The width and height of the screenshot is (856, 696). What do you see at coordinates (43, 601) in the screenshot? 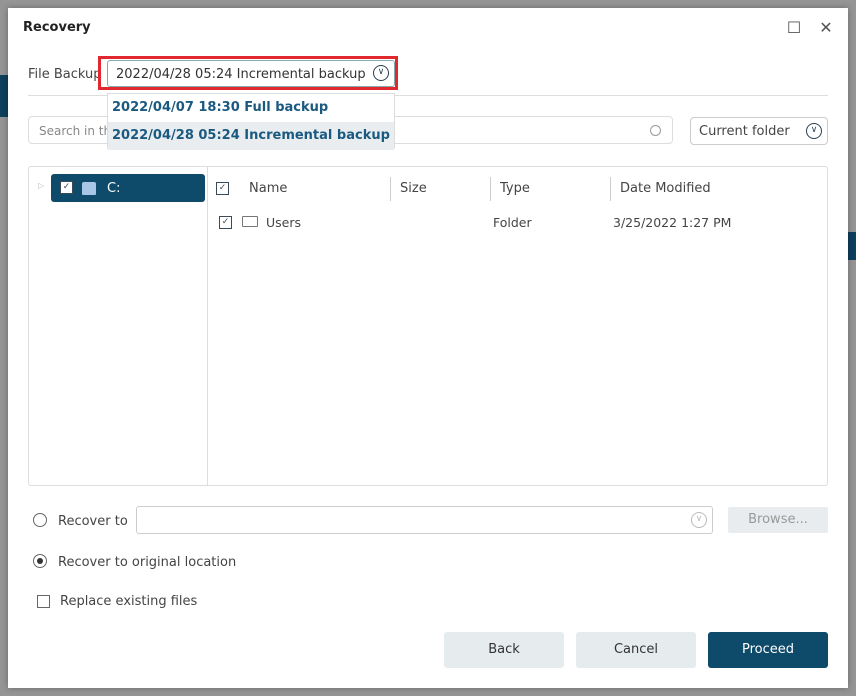
I see `replace-existing-checkbox` at bounding box center [43, 601].